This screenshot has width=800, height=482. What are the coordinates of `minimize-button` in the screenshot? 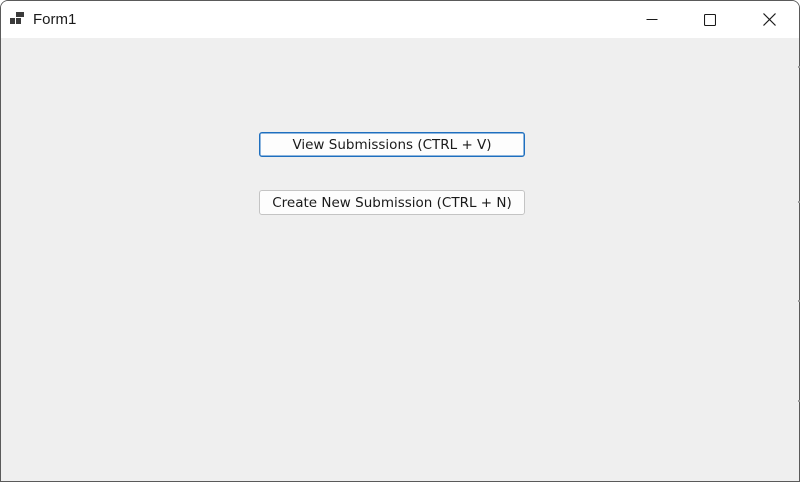 It's located at (652, 19).